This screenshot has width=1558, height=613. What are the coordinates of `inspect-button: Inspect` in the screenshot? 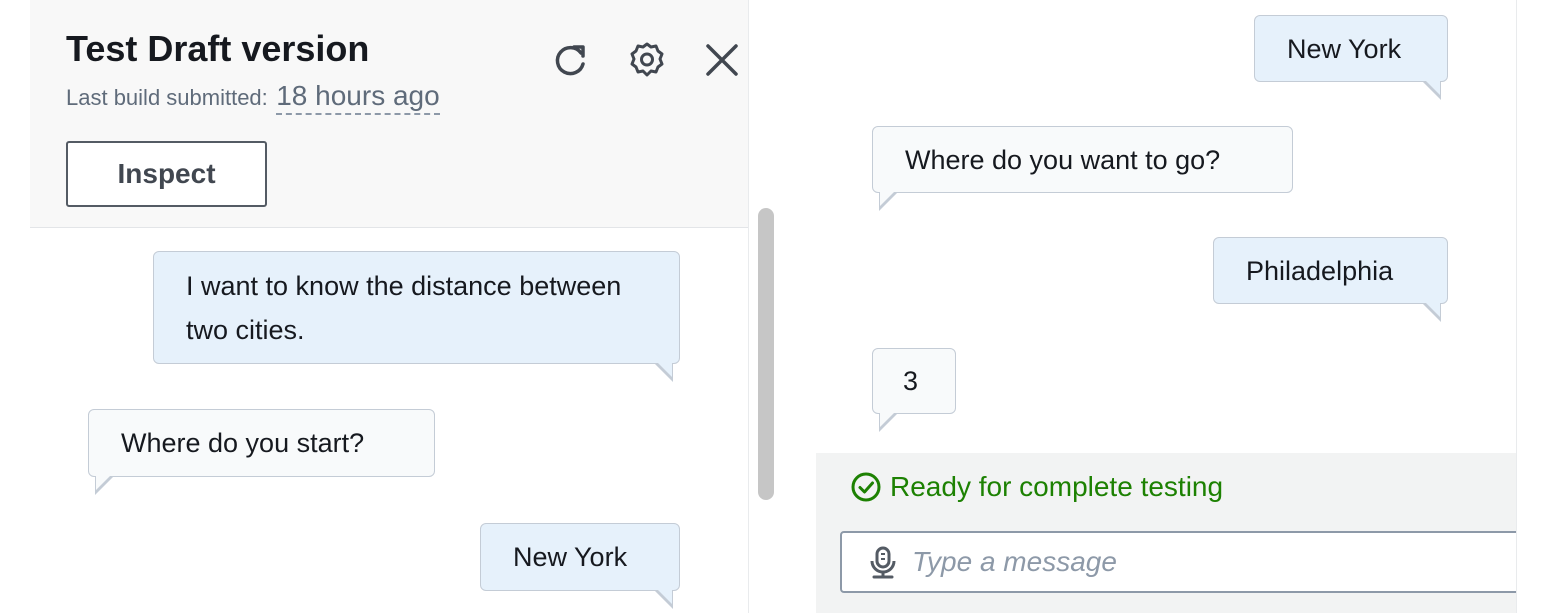 It's located at (166, 174).